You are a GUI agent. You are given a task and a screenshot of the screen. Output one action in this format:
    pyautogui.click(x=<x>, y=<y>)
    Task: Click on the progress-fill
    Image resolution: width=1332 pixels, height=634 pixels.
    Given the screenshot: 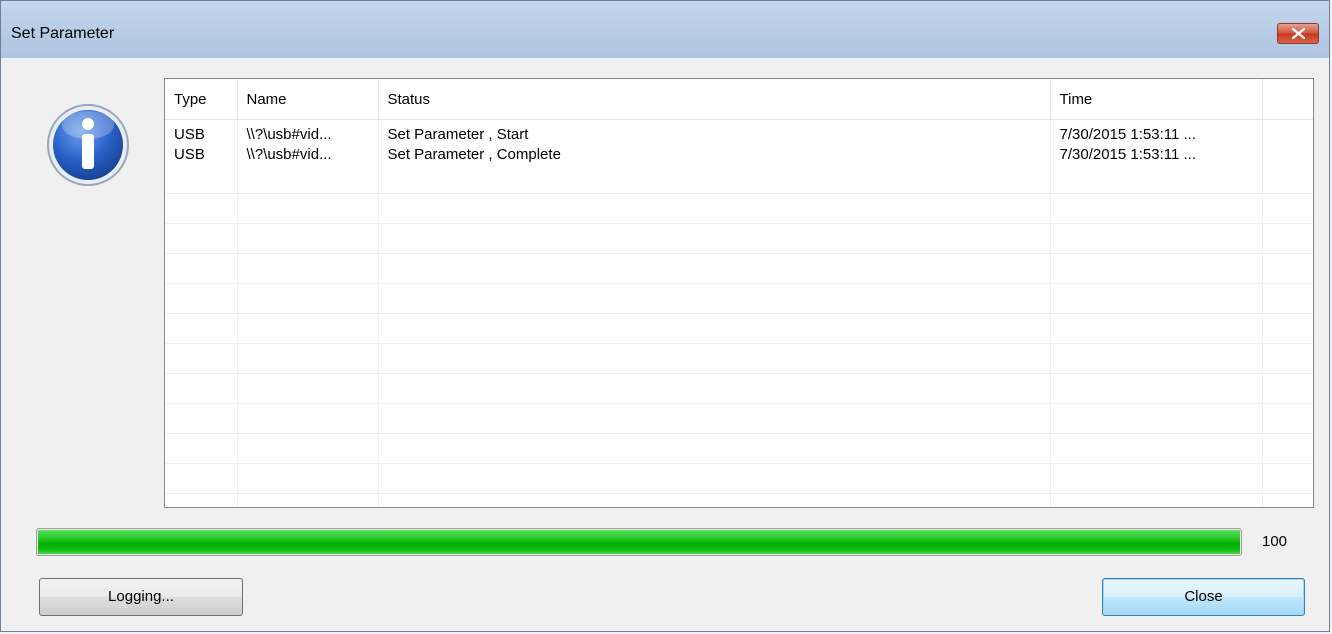 What is the action you would take?
    pyautogui.click(x=639, y=542)
    